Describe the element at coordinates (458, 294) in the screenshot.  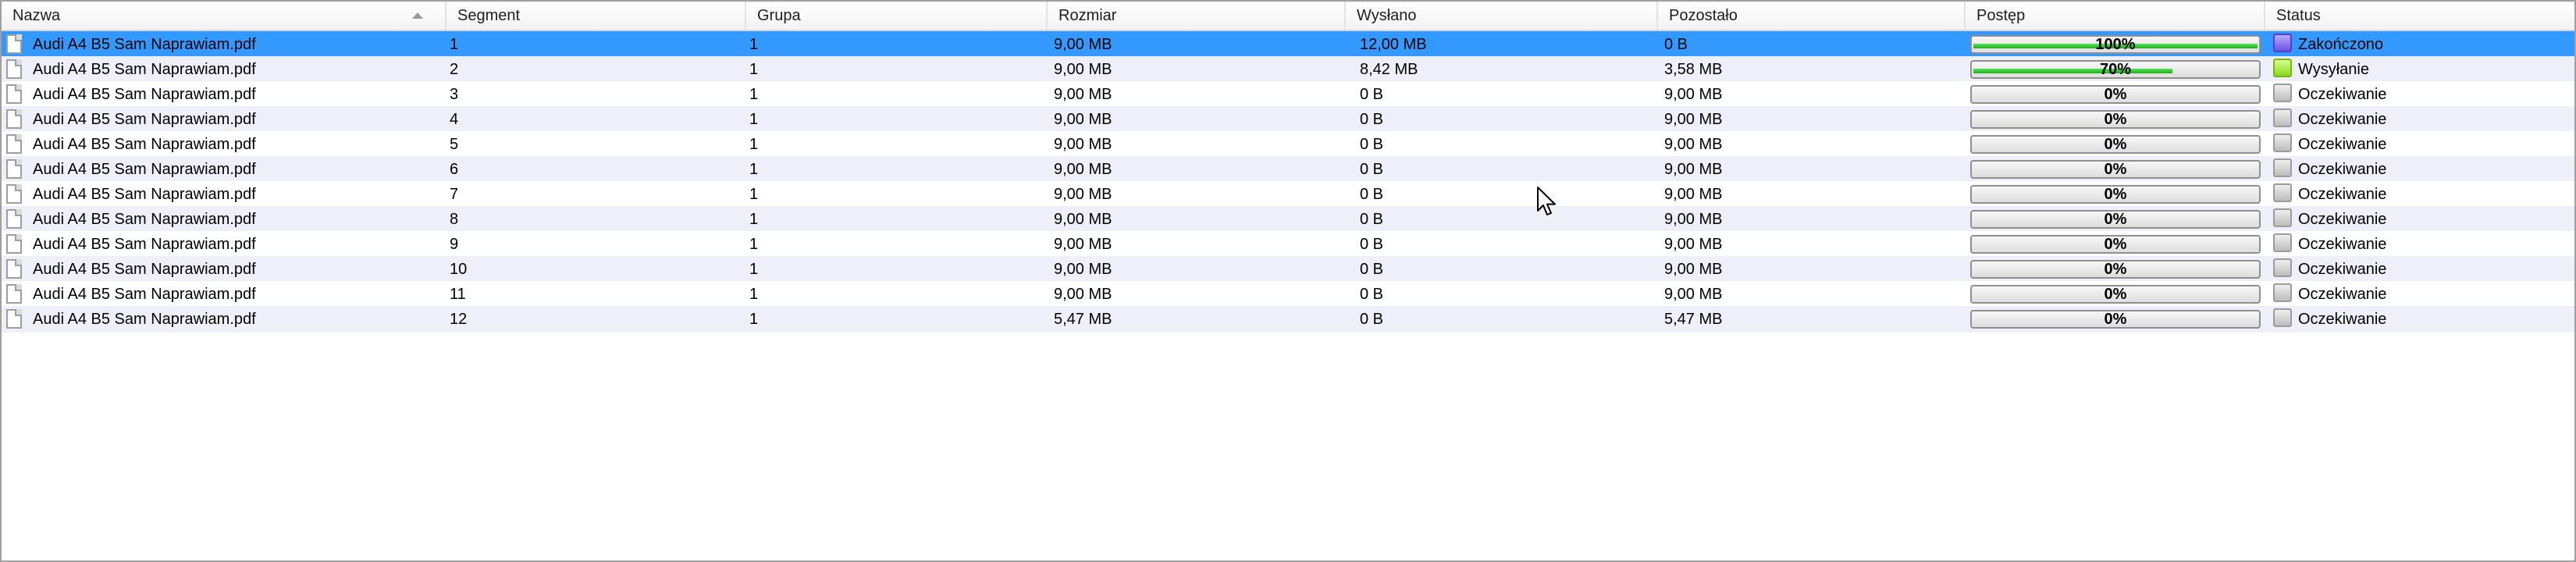
I see `cell-segment: 11` at that location.